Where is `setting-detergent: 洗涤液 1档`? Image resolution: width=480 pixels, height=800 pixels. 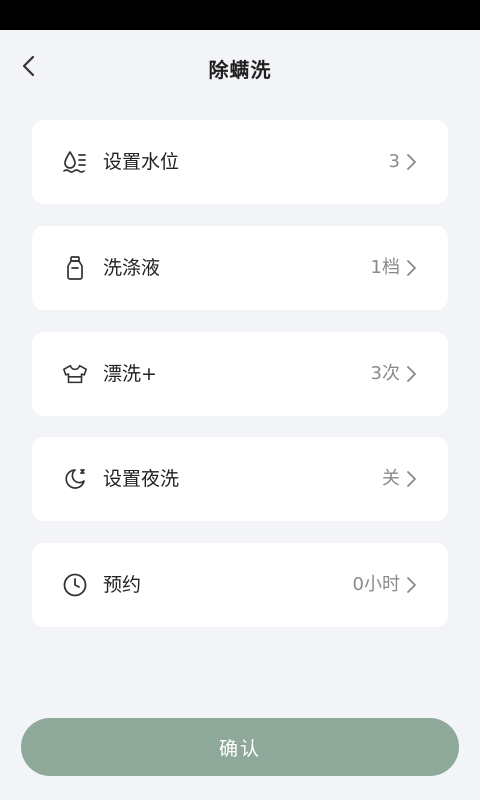
setting-detergent: 洗涤液 1档 is located at coordinates (240, 268).